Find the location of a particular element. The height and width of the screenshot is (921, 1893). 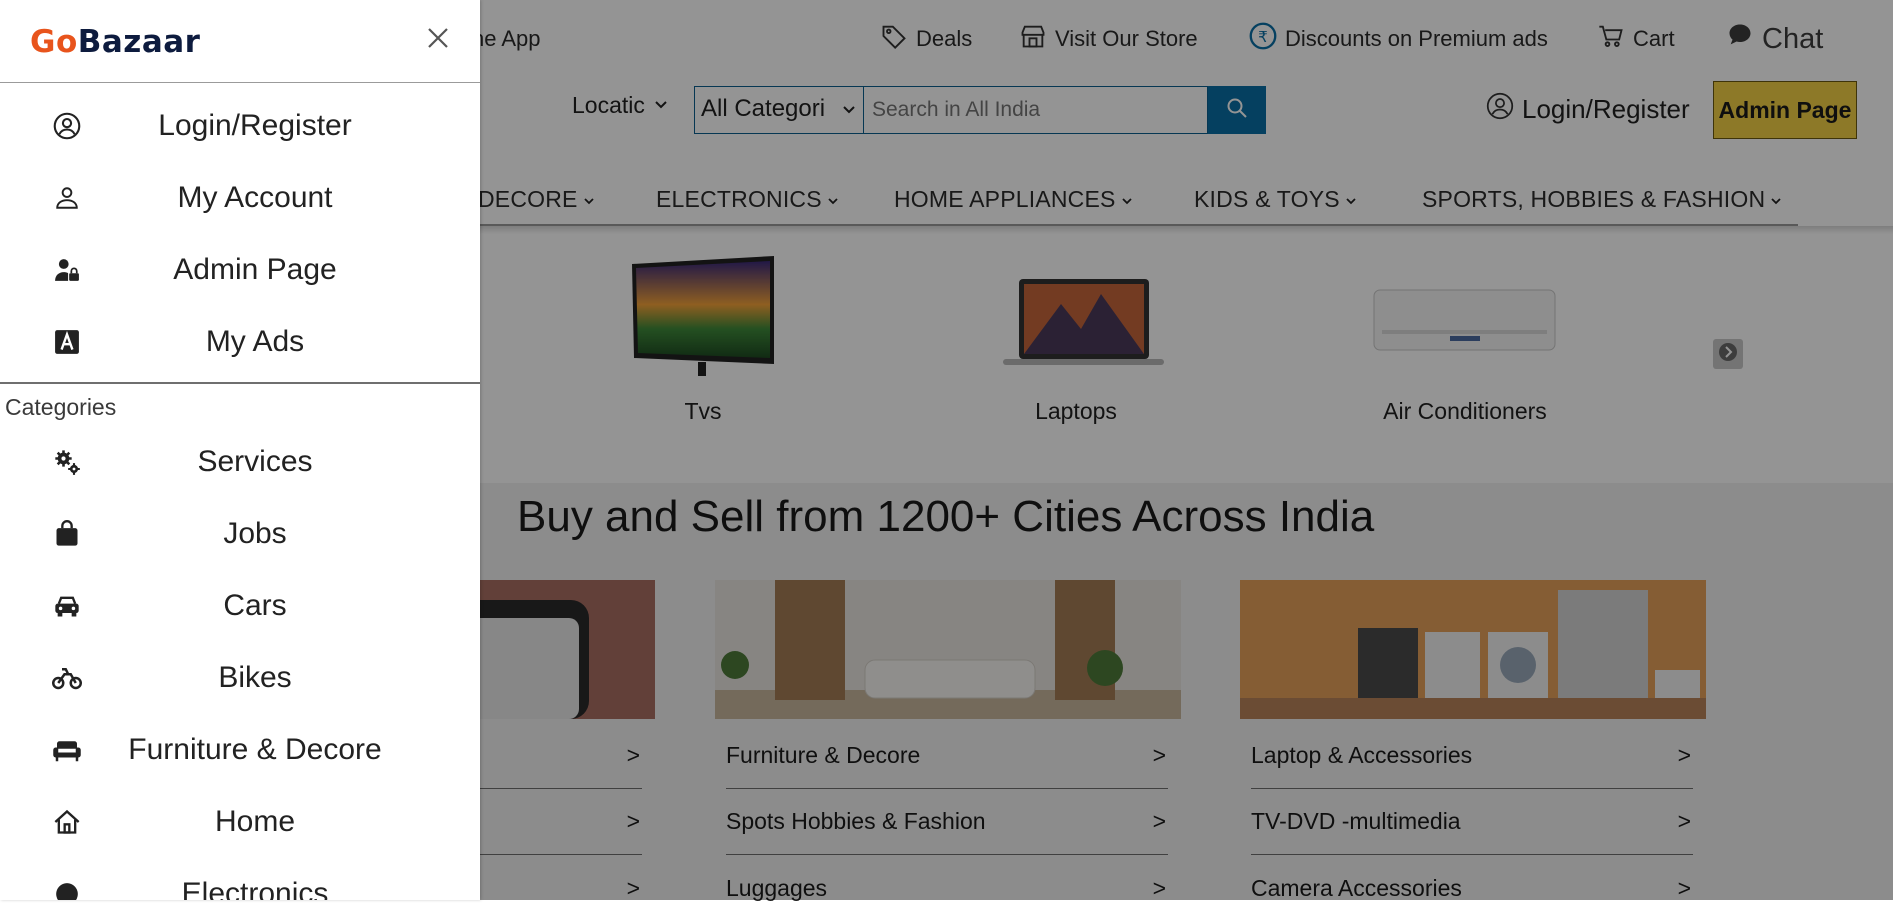

drawer-item-login-register: Login/Register is located at coordinates (240, 126).